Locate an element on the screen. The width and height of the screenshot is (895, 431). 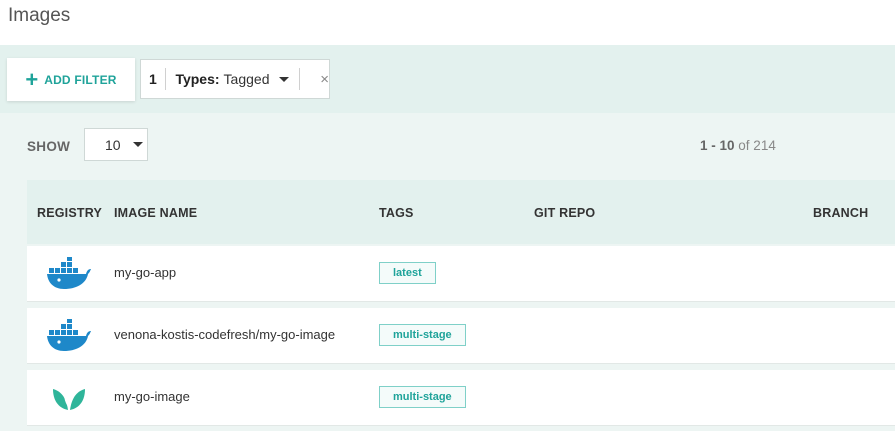
codefresh-leaf-icon is located at coordinates (69, 399).